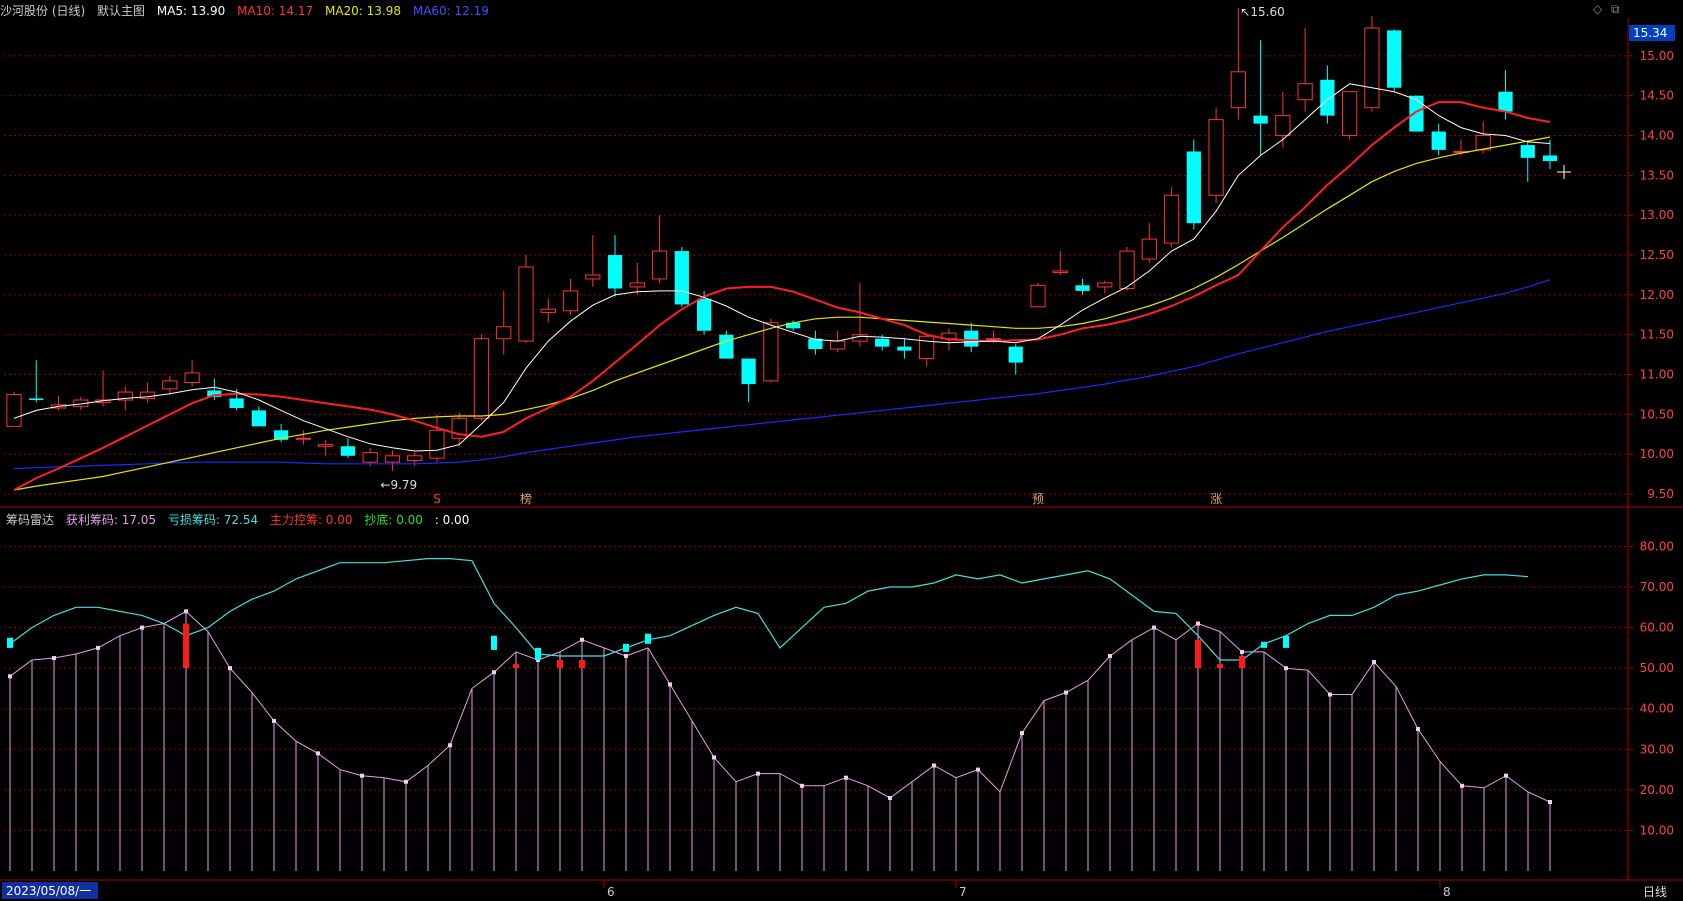 Image resolution: width=1683 pixels, height=901 pixels. I want to click on signal-bar-red, so click(1220, 666).